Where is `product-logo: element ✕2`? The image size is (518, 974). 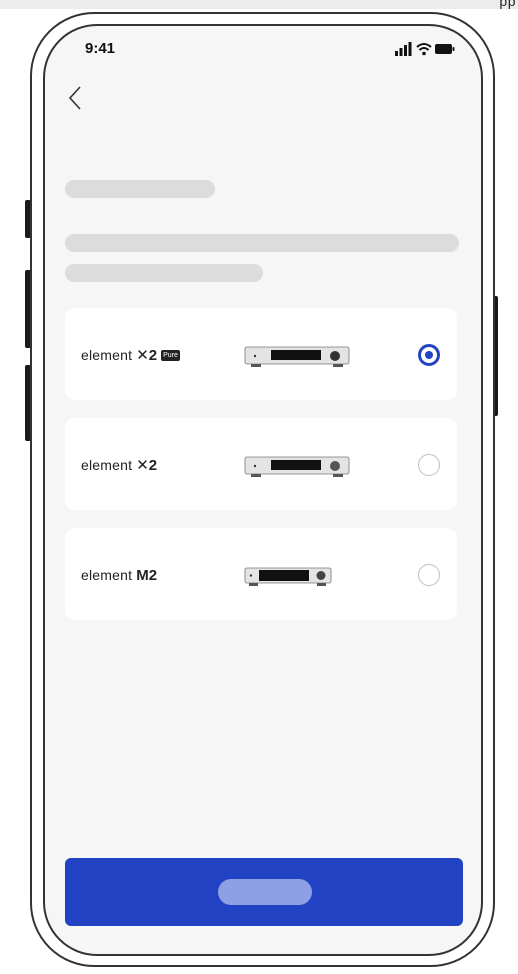
product-logo: element ✕2 is located at coordinates (119, 465).